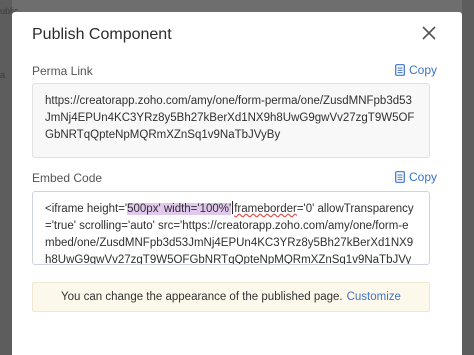 This screenshot has width=474, height=355. I want to click on close-button, so click(430, 34).